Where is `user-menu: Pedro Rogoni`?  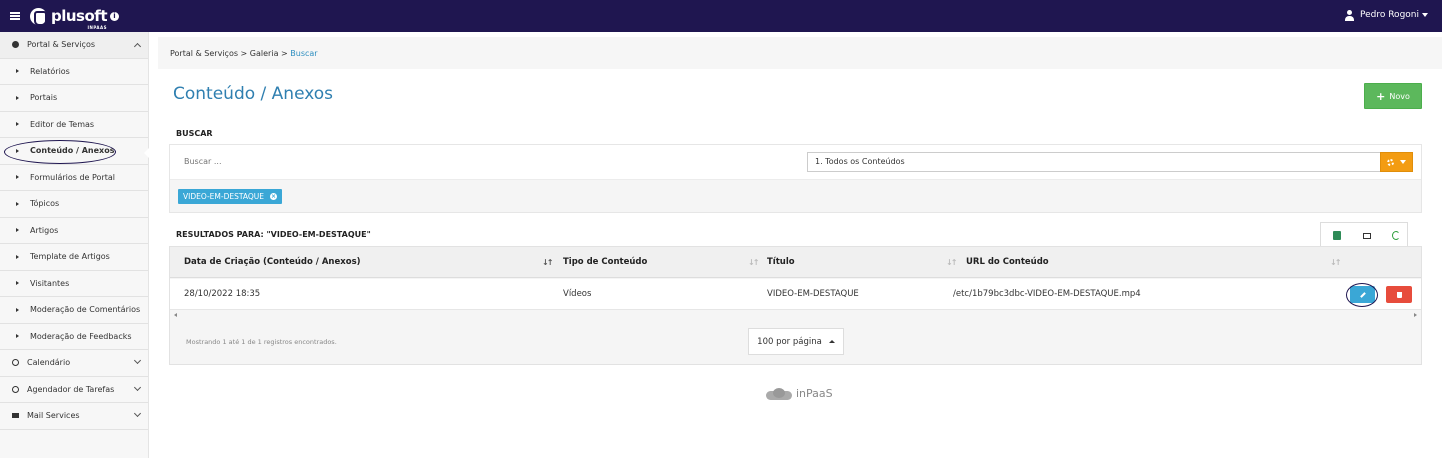 user-menu: Pedro Rogoni is located at coordinates (1386, 15).